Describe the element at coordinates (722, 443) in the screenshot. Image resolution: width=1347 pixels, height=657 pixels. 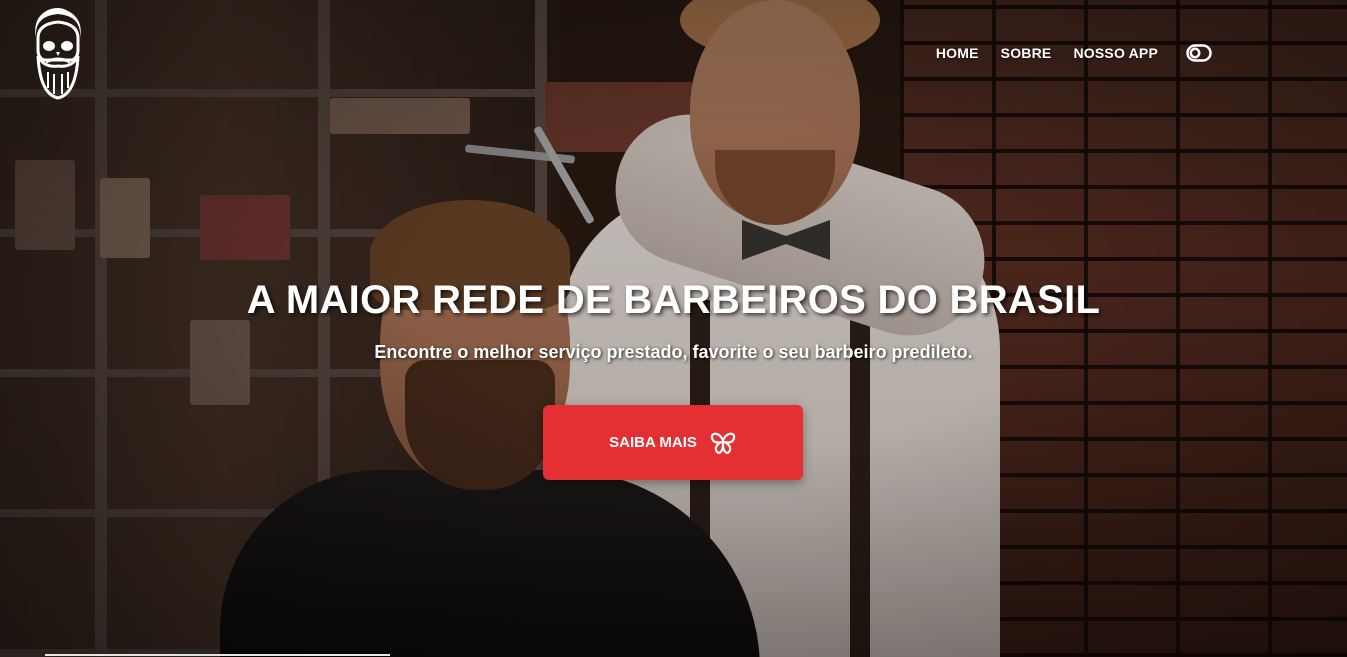
I see `butterfly-icon` at that location.